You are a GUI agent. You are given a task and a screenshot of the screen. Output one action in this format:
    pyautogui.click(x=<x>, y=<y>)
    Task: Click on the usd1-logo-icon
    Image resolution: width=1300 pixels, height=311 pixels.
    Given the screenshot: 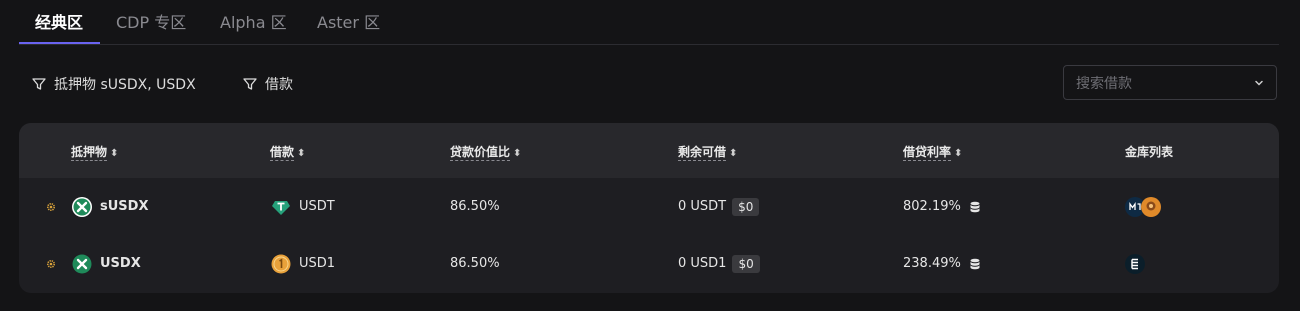 What is the action you would take?
    pyautogui.click(x=281, y=264)
    